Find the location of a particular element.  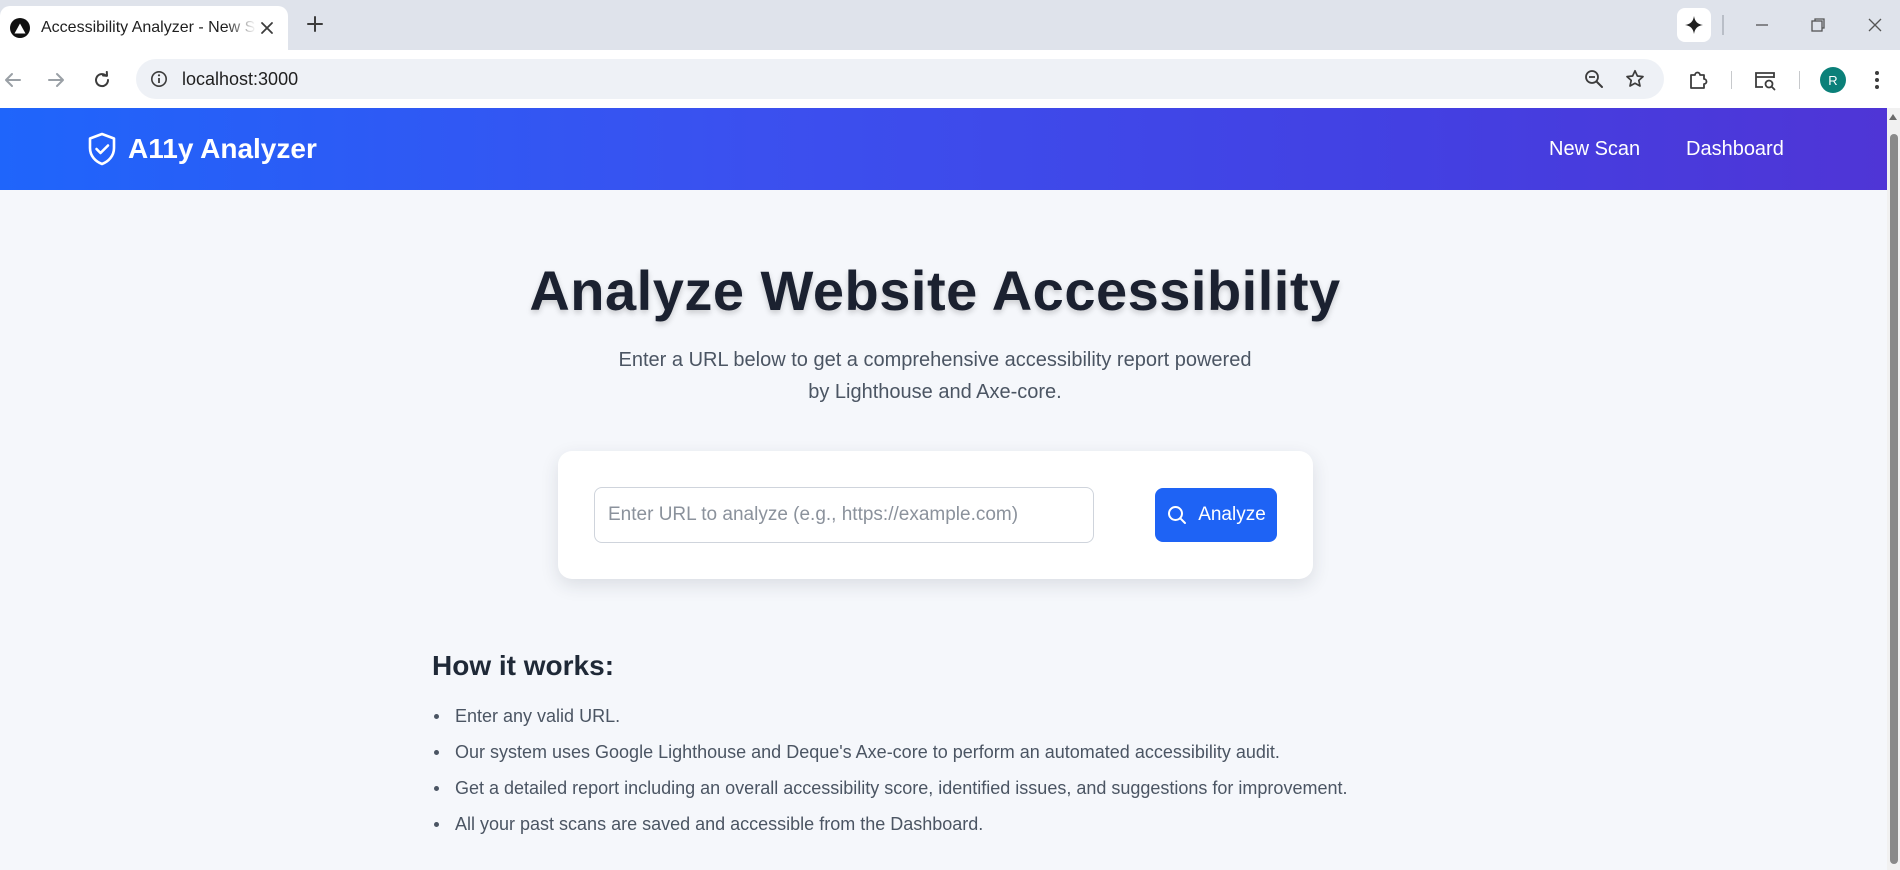

browser-tab: Accessibility Analyzer - New Scan is located at coordinates (144, 28).